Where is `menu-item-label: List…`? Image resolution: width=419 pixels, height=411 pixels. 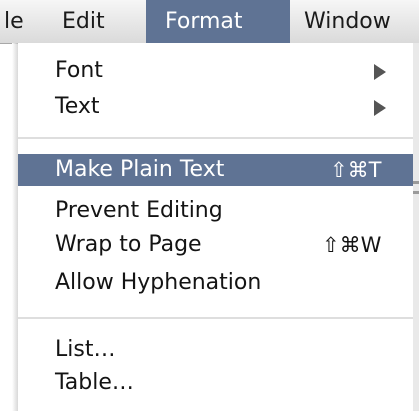 menu-item-label: List… is located at coordinates (85, 349).